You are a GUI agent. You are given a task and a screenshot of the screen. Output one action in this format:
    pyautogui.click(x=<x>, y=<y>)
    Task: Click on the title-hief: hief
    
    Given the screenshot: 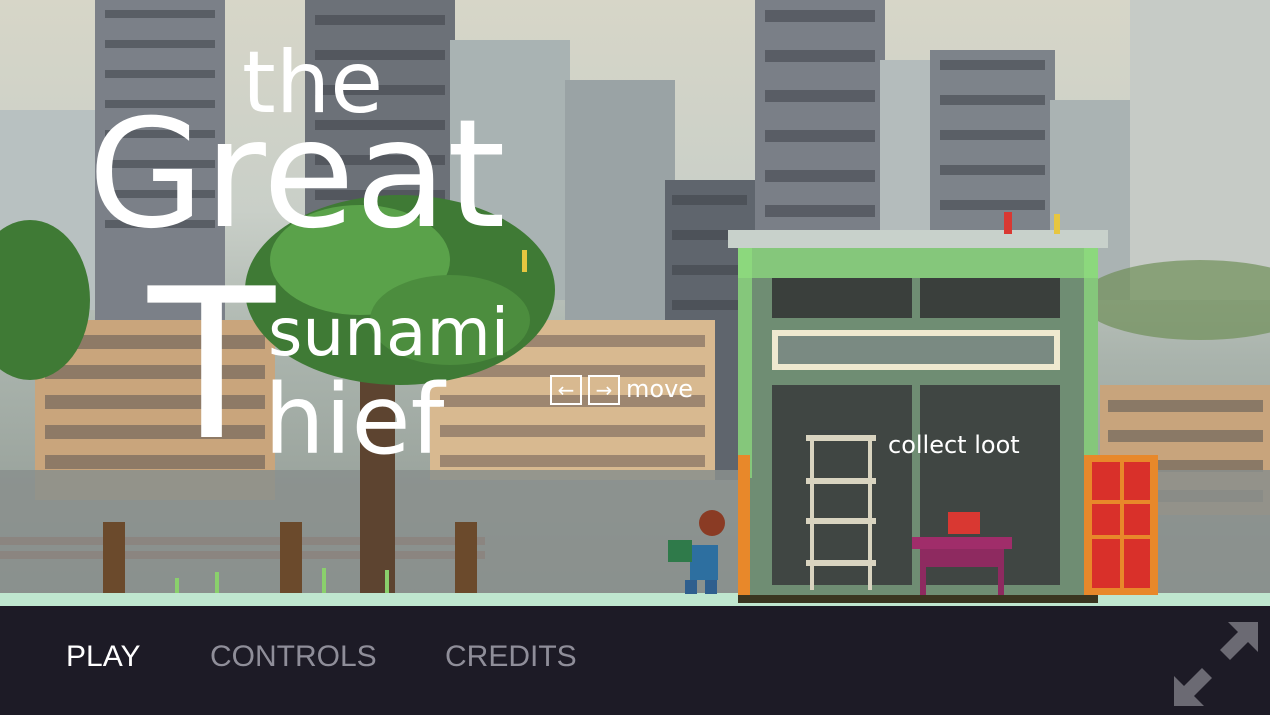 What is the action you would take?
    pyautogui.click(x=354, y=420)
    